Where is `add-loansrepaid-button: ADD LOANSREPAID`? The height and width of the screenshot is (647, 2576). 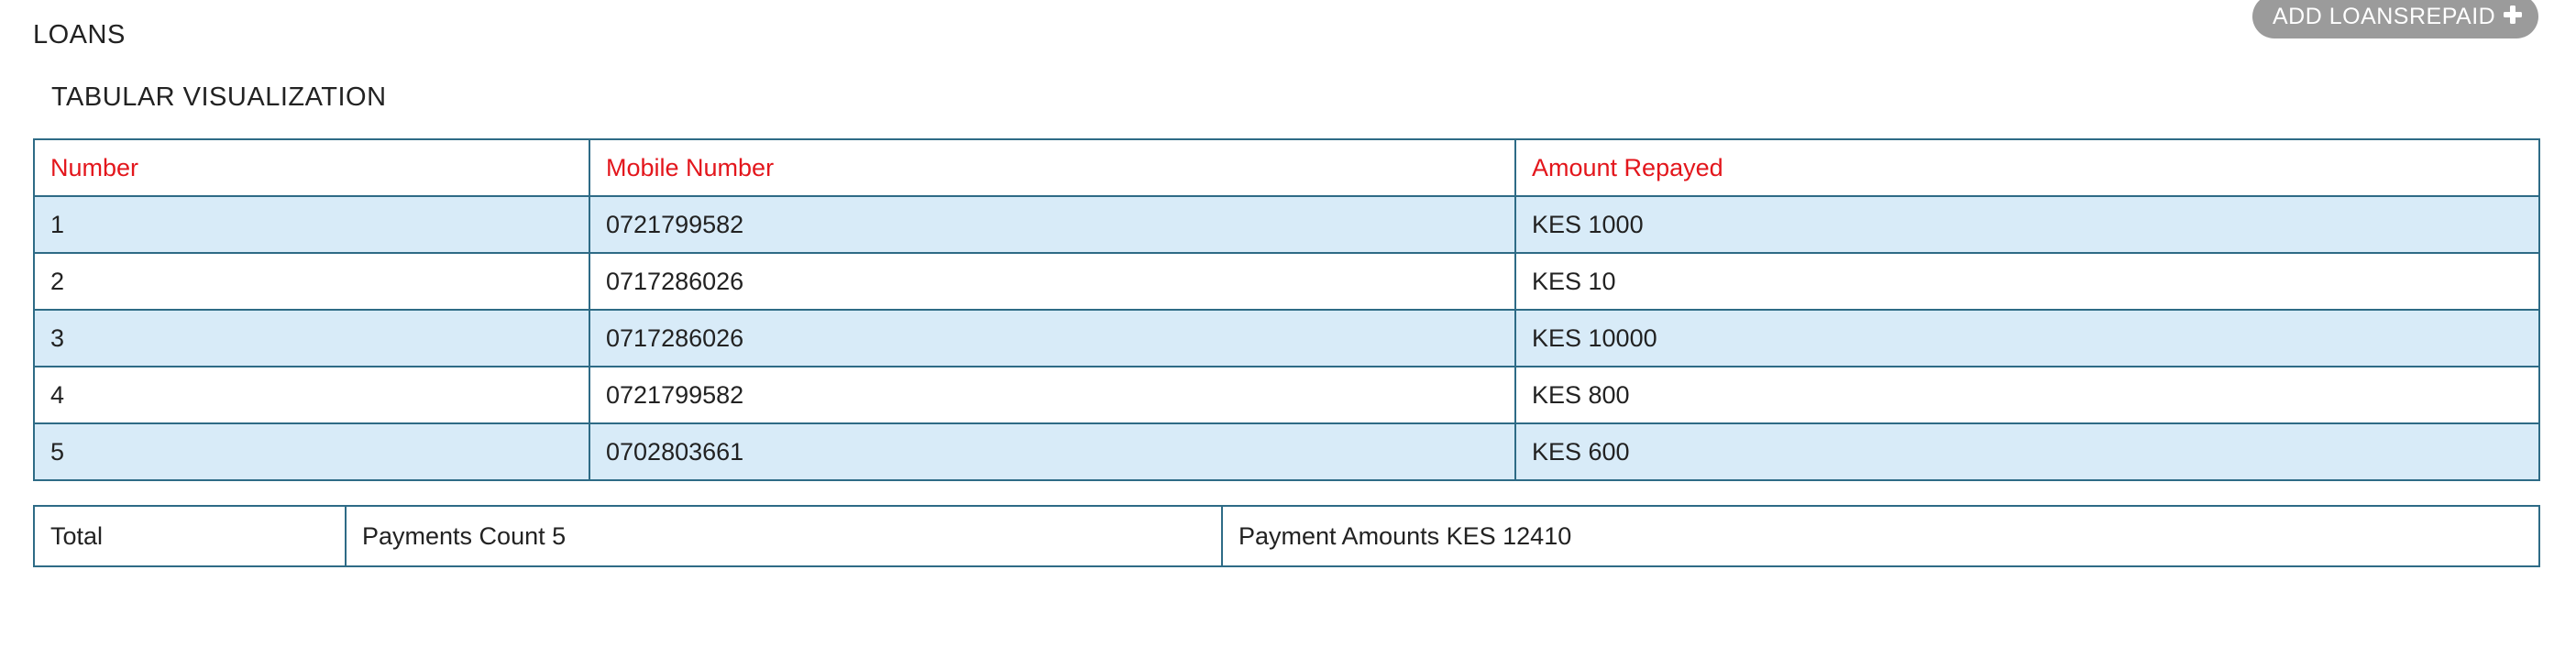 add-loansrepaid-button: ADD LOANSREPAID is located at coordinates (2395, 19).